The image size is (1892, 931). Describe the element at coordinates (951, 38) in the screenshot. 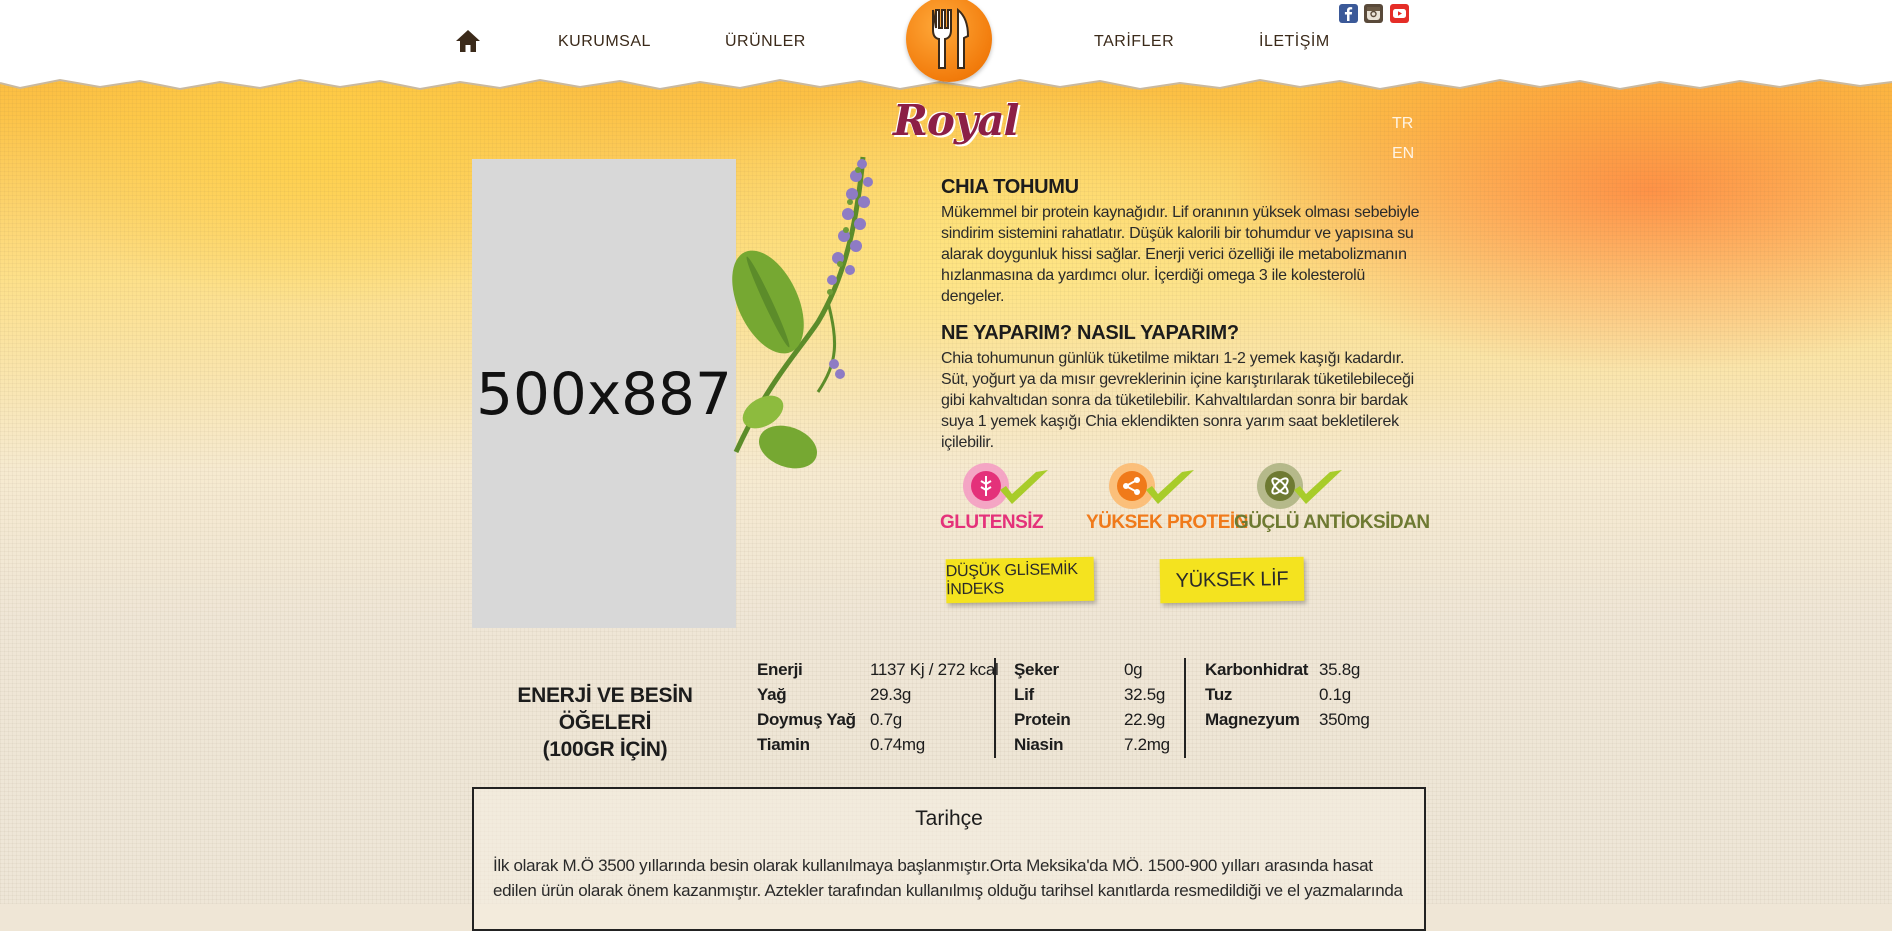

I see `fork-knife-icon` at that location.